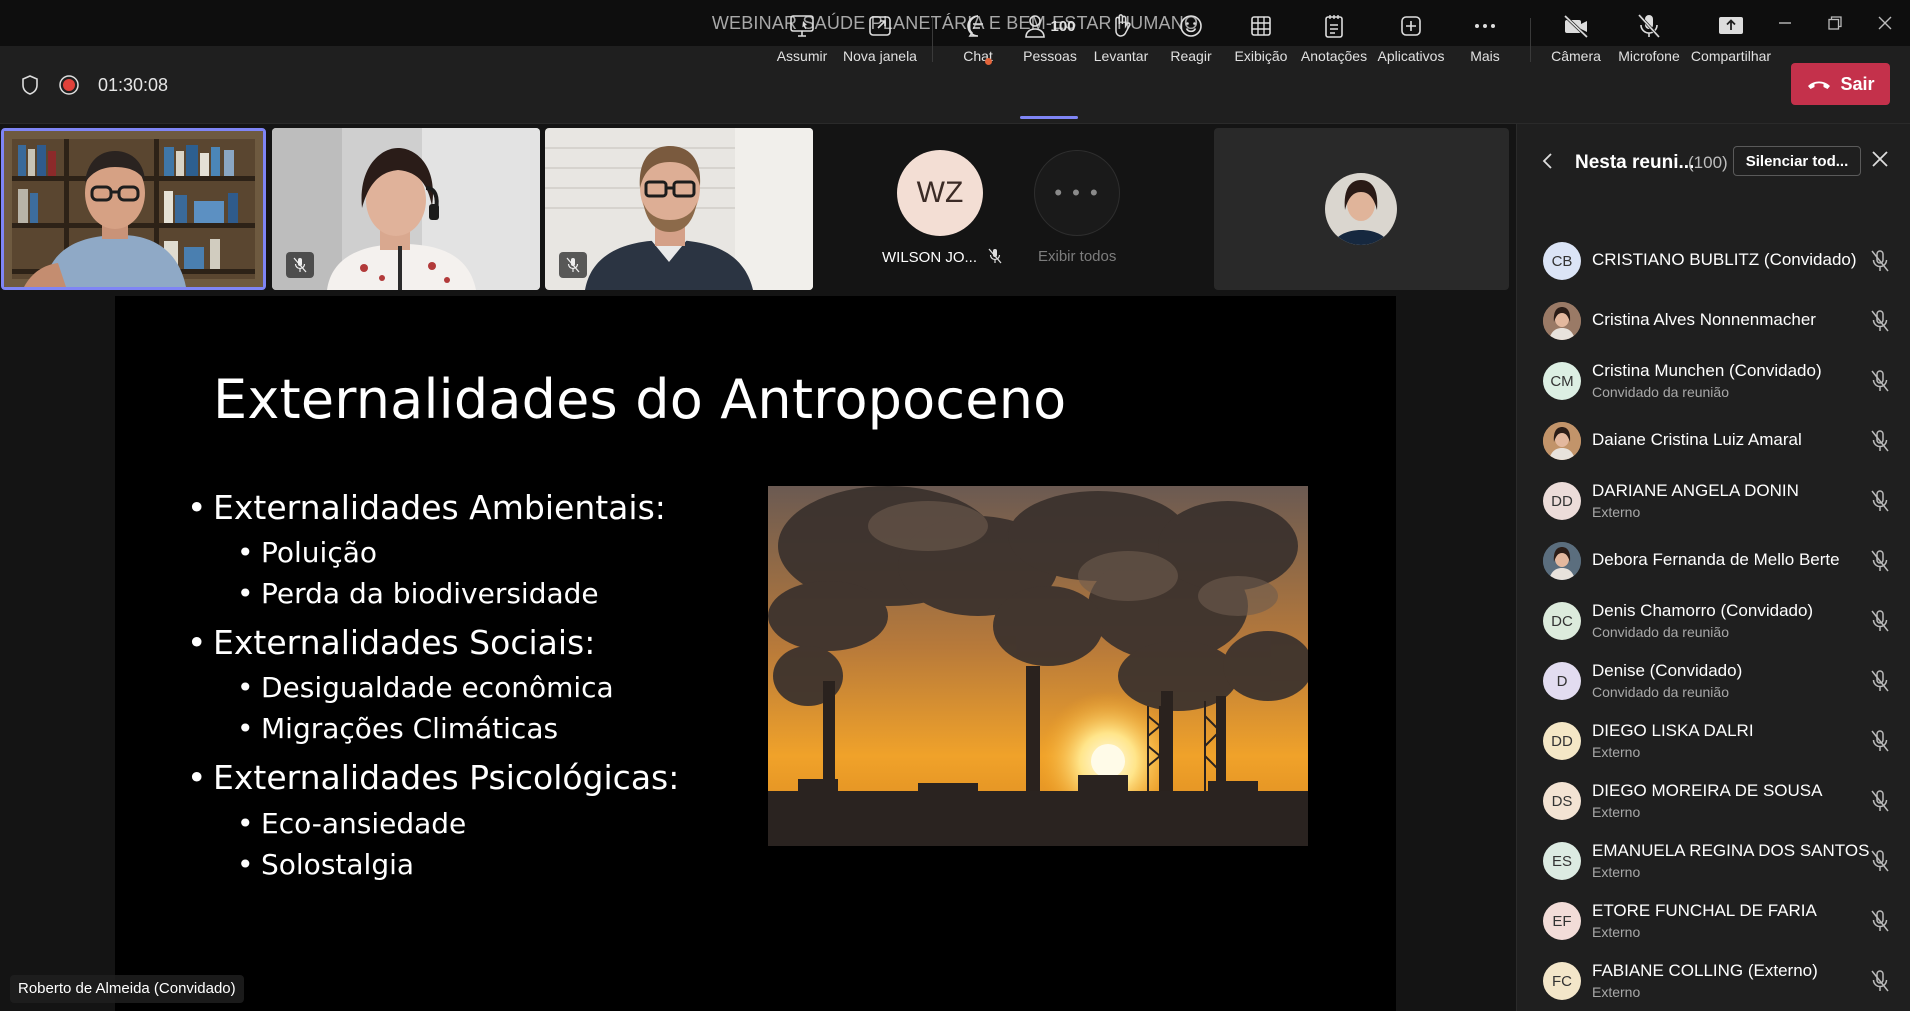 The height and width of the screenshot is (1011, 1910). I want to click on slide-title: Externalidades do Antropoceno, so click(640, 399).